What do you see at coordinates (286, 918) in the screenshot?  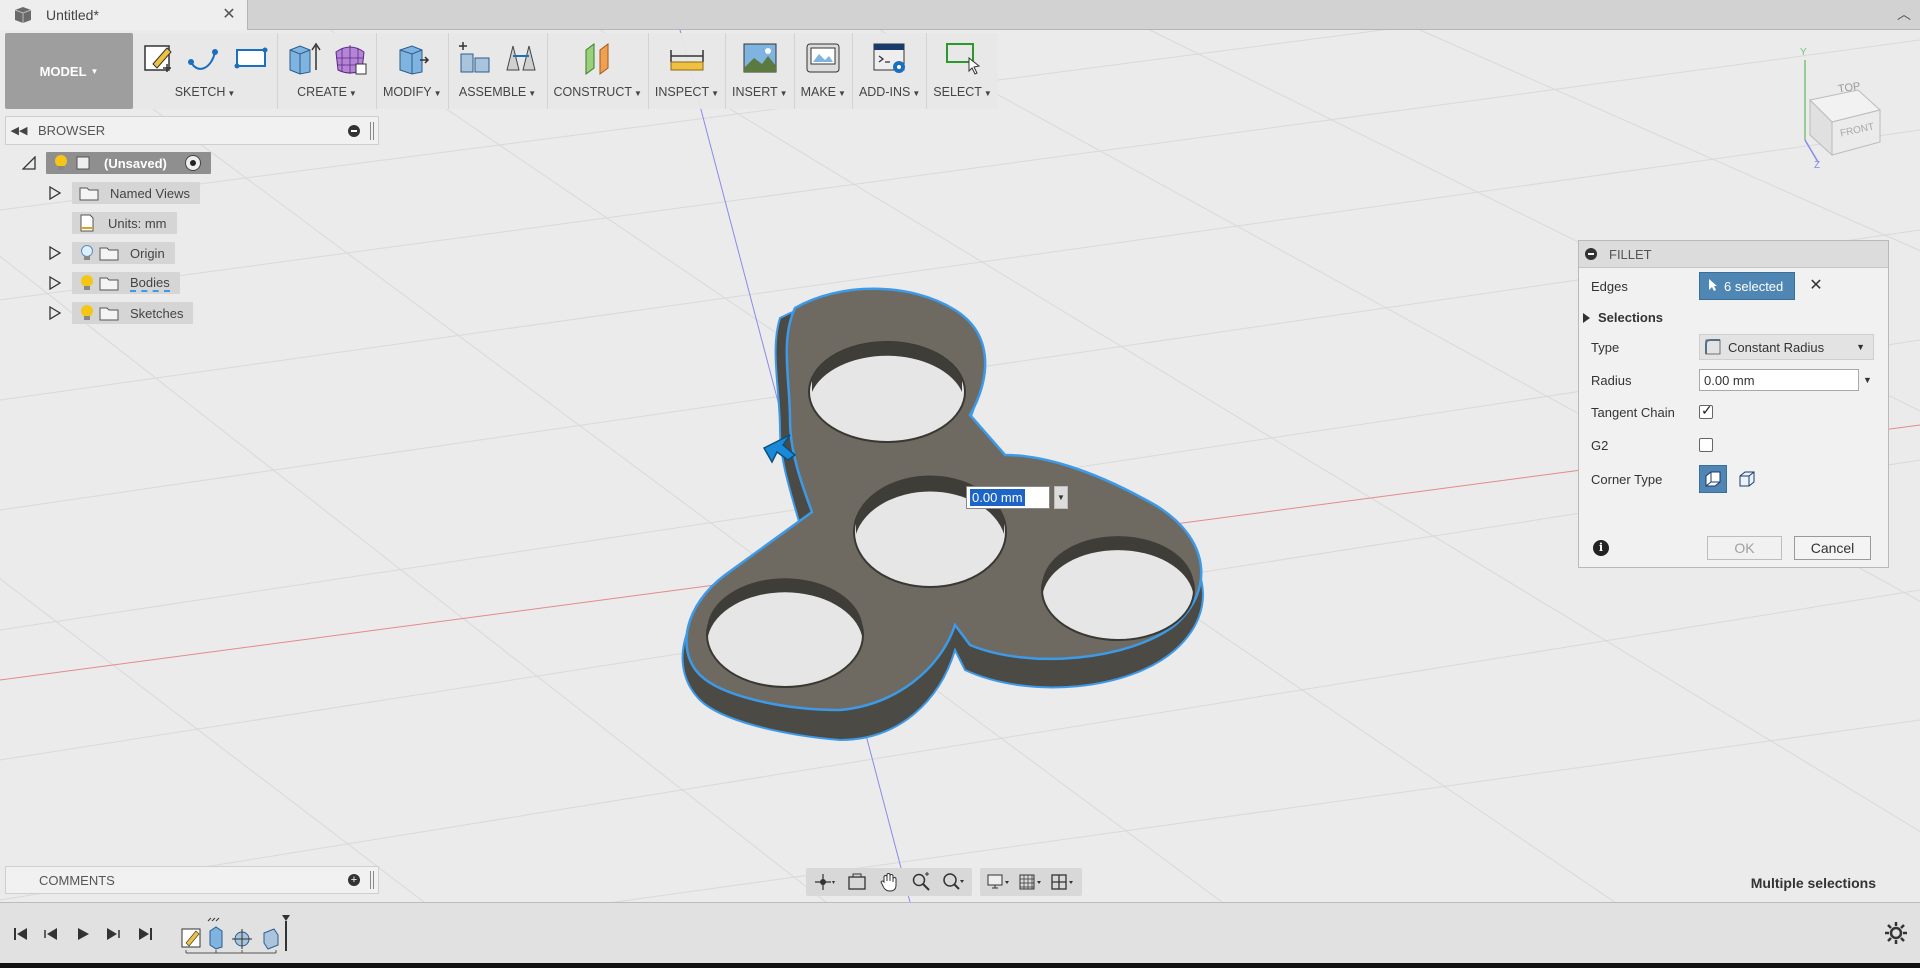 I see `timeline-marker-icon` at bounding box center [286, 918].